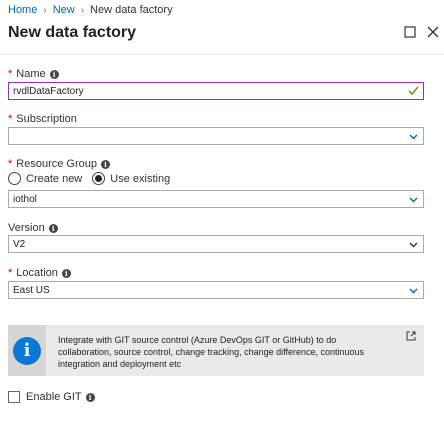  I want to click on name-input-value: rvdlDataFactory, so click(48, 91).